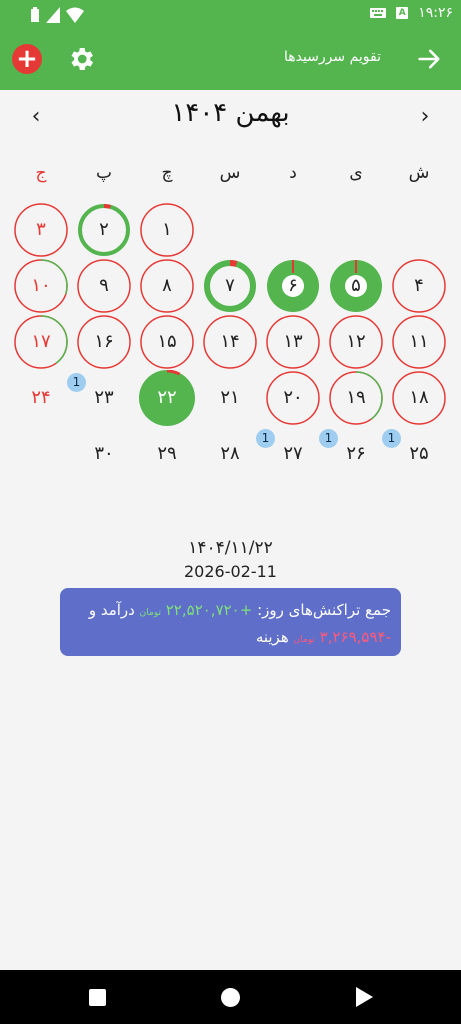 This screenshot has width=461, height=1024. I want to click on calendar-day: ۴, so click(419, 286).